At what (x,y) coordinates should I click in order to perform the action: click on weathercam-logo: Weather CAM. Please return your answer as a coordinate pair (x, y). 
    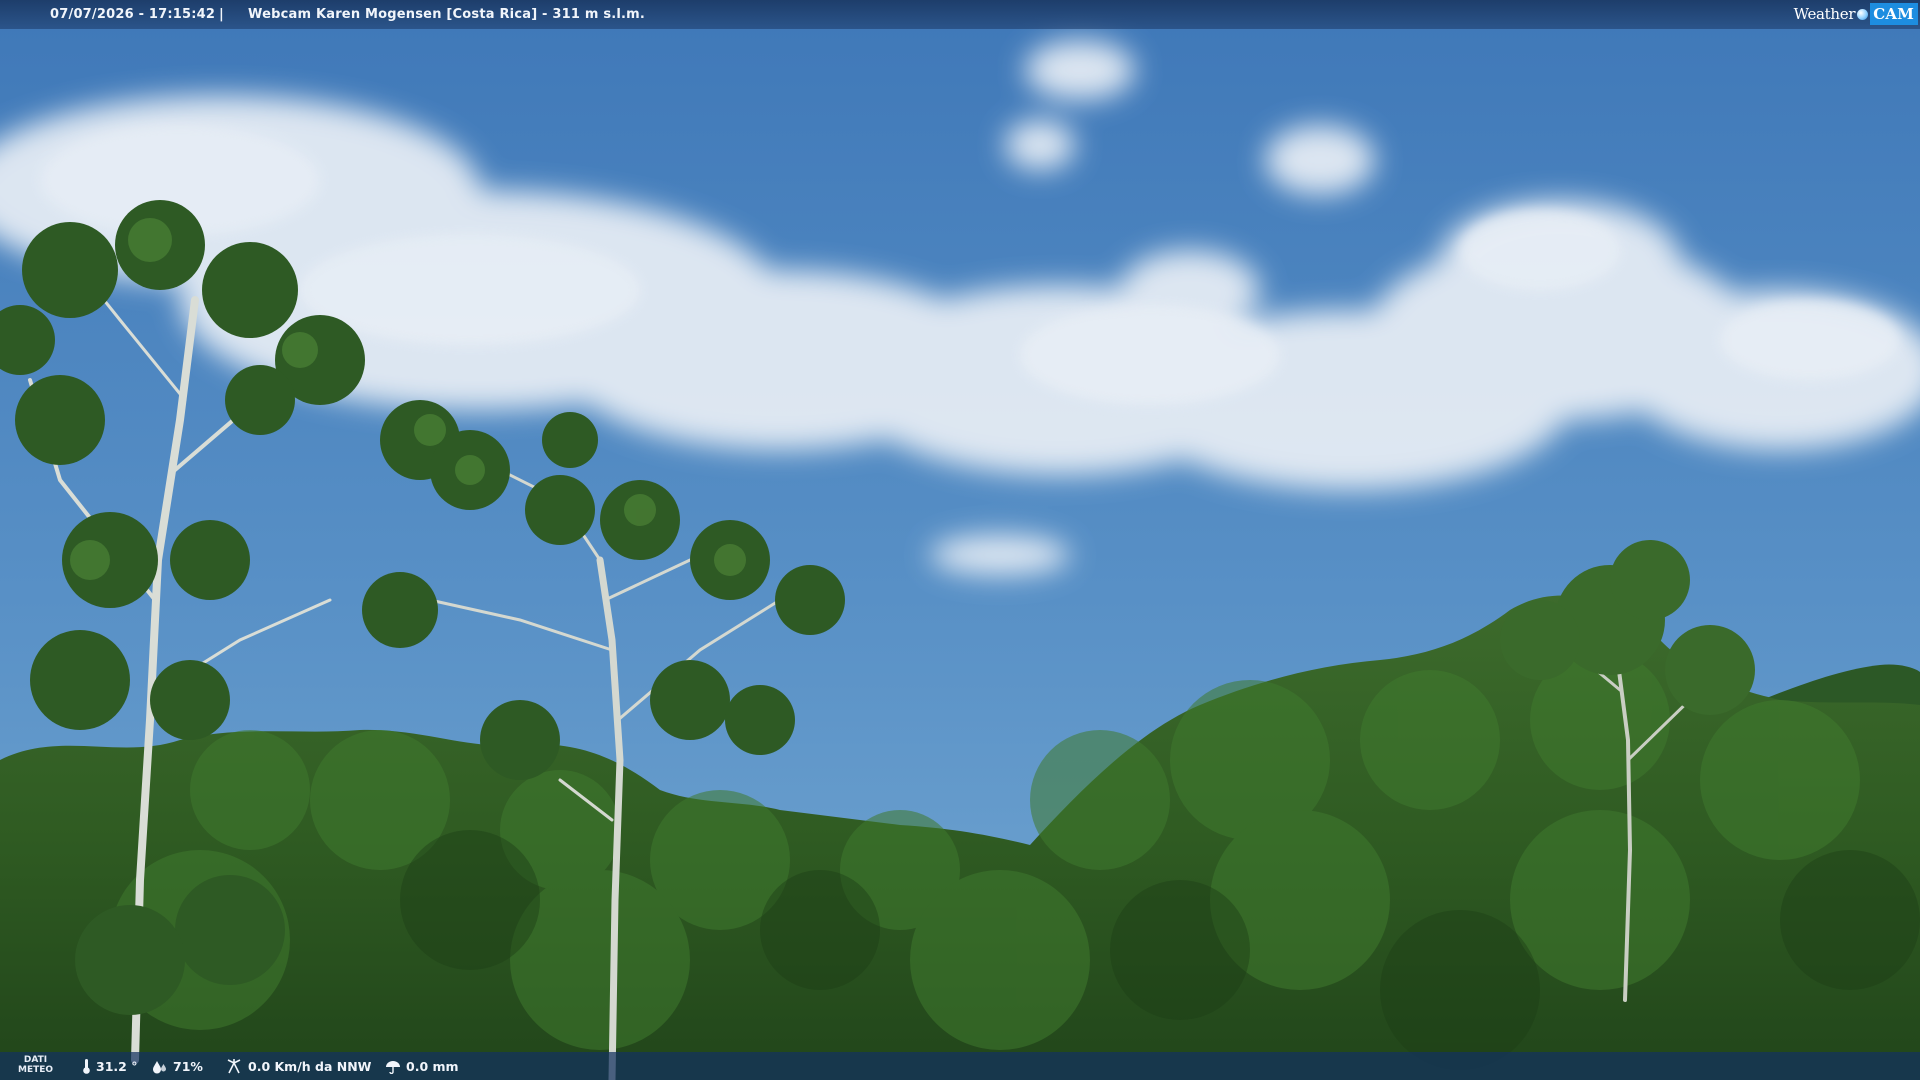
    Looking at the image, I should click on (1856, 14).